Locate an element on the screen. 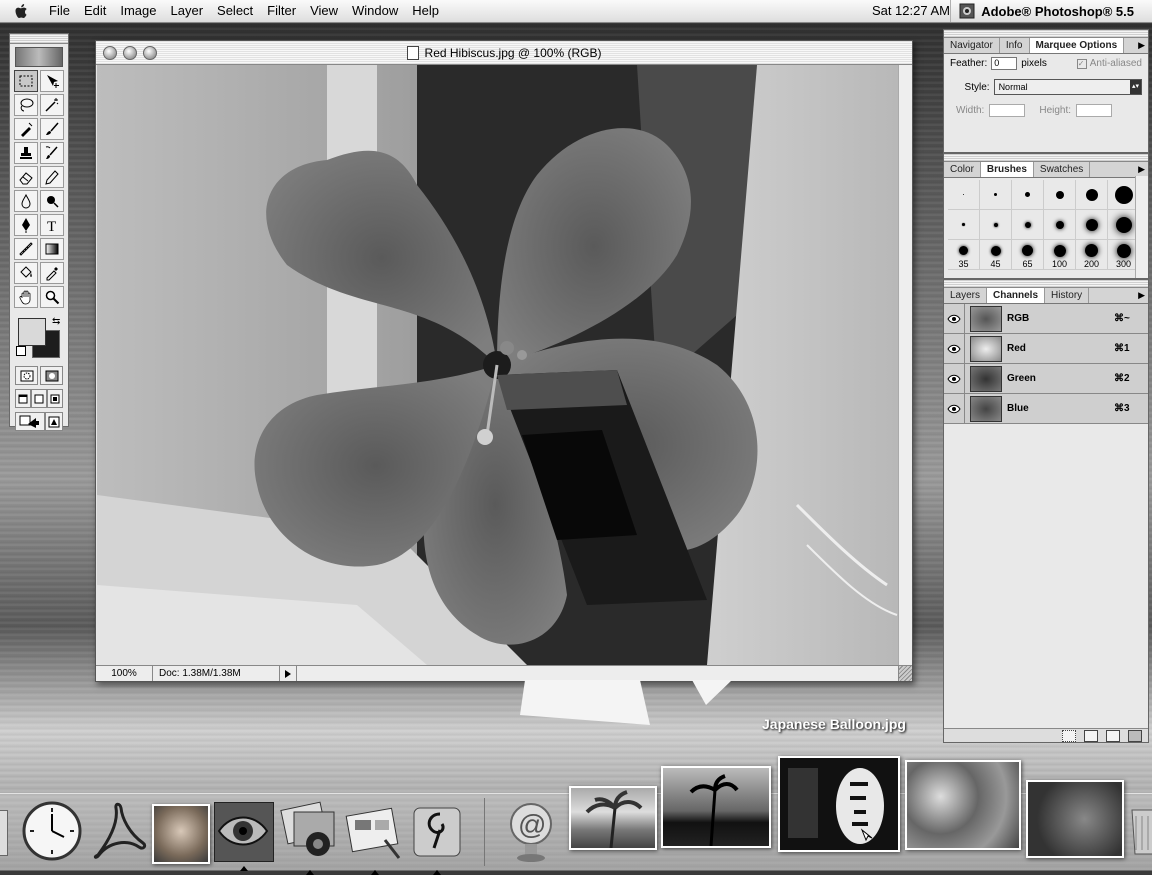 This screenshot has width=1152, height=875. history-brush-tool-icon is located at coordinates (52, 153).